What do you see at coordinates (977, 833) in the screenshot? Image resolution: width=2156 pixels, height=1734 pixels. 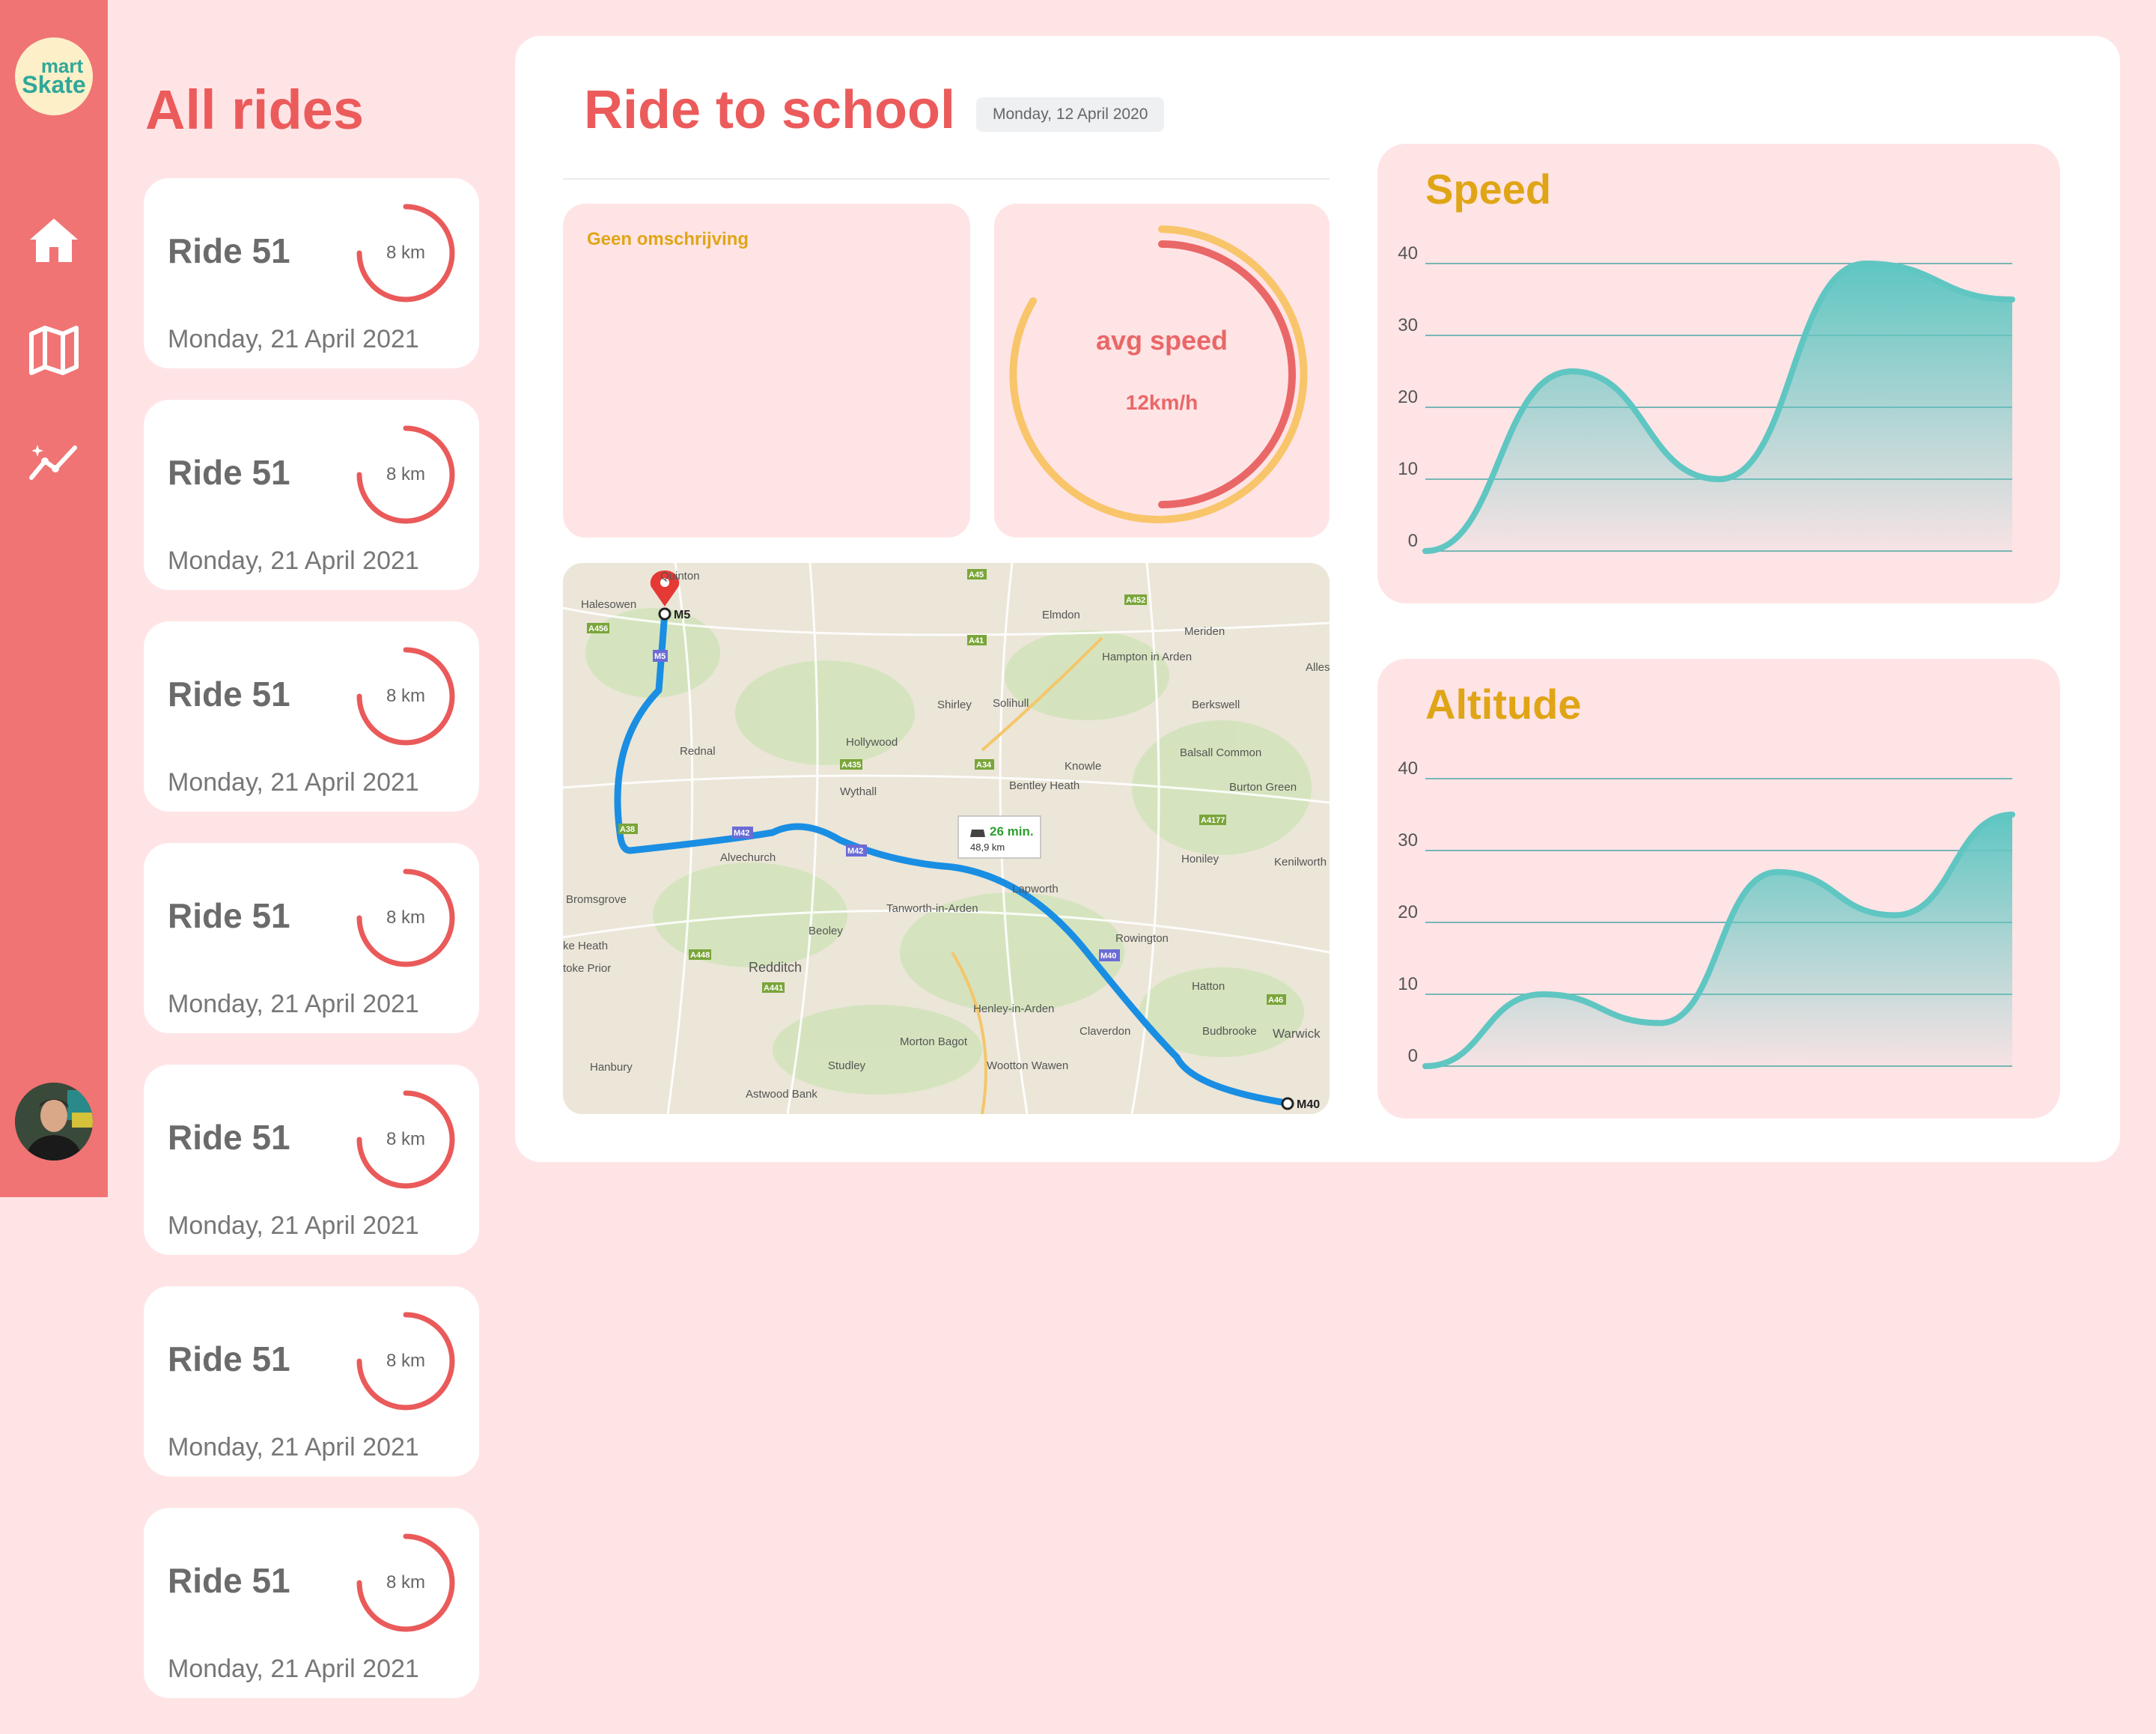 I see `car-icon` at bounding box center [977, 833].